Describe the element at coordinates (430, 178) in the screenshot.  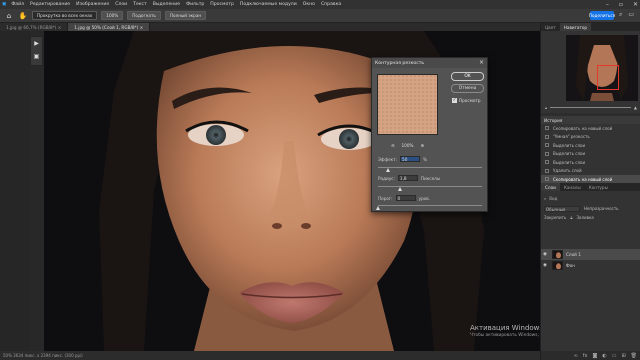
I see `radius-unit: Пикселы` at that location.